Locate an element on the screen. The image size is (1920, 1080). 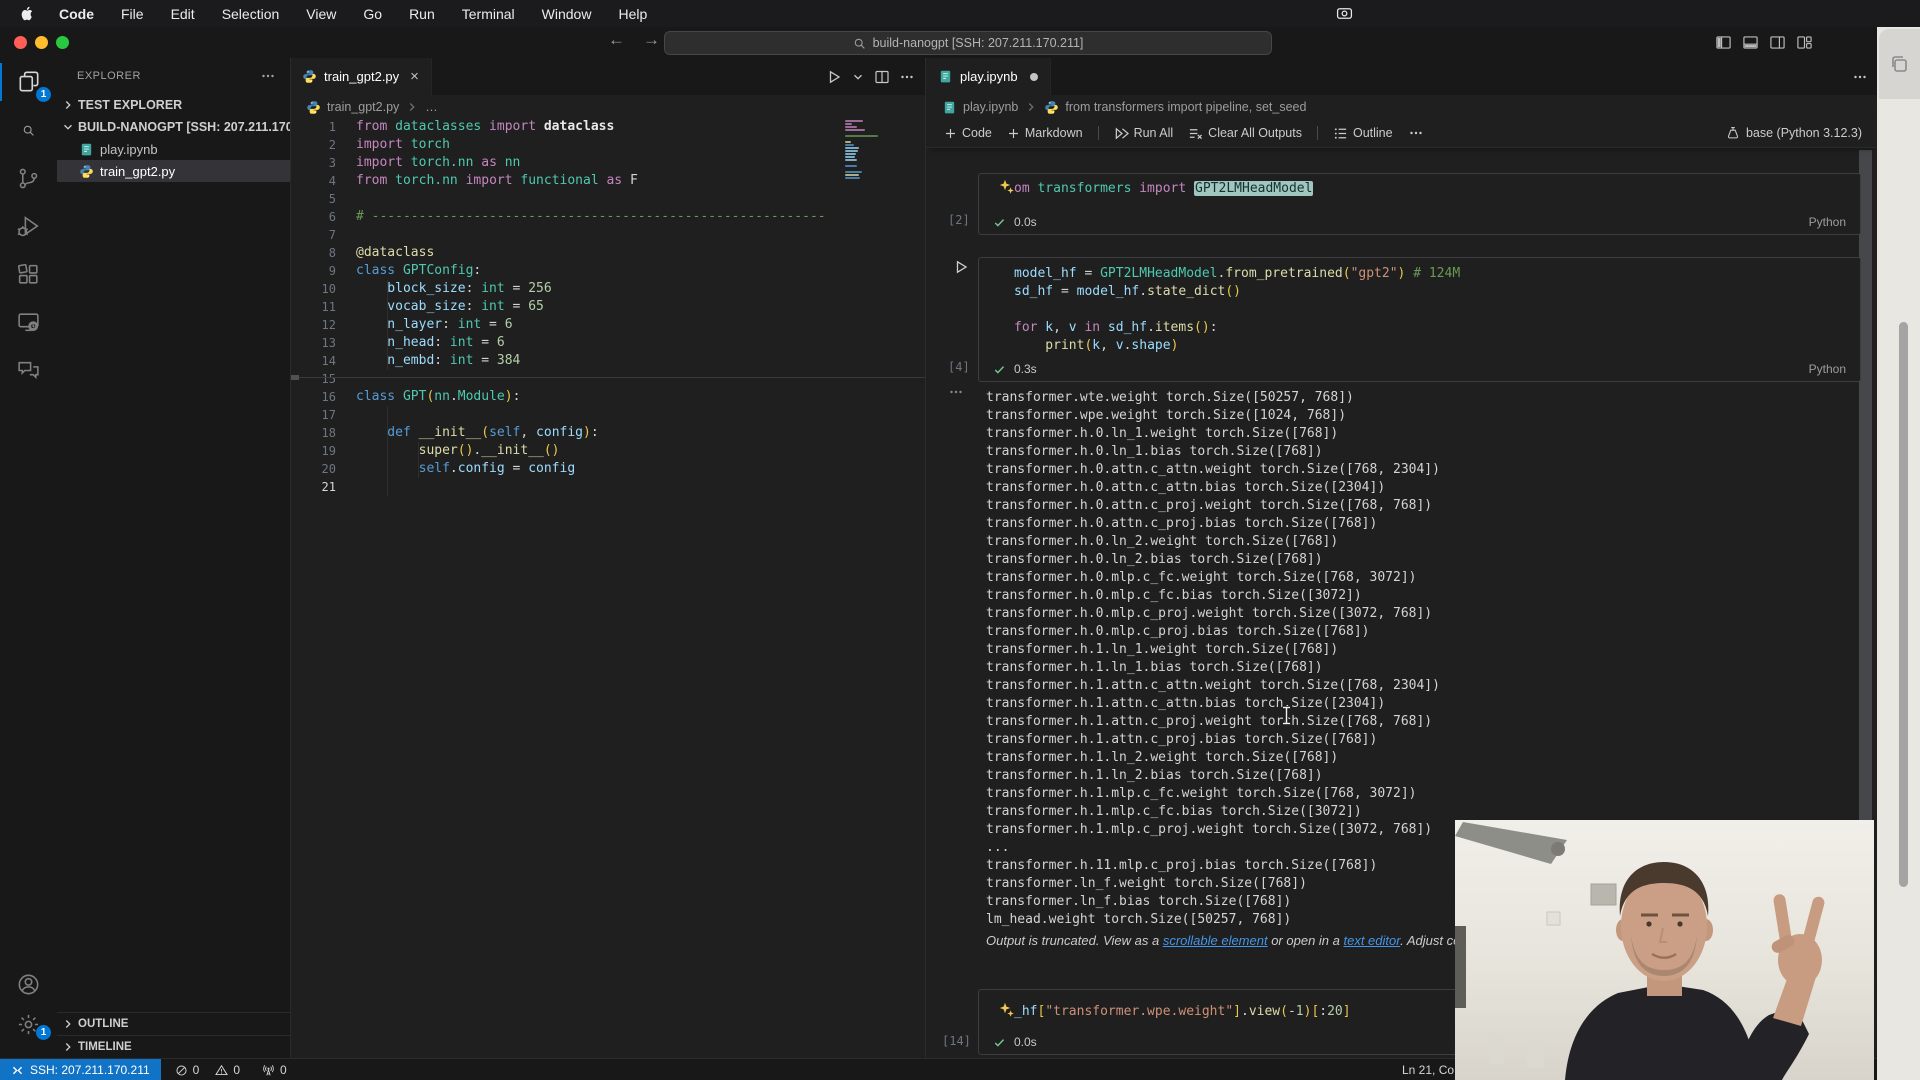
code-text: class GPTConfig: is located at coordinates (419, 270).